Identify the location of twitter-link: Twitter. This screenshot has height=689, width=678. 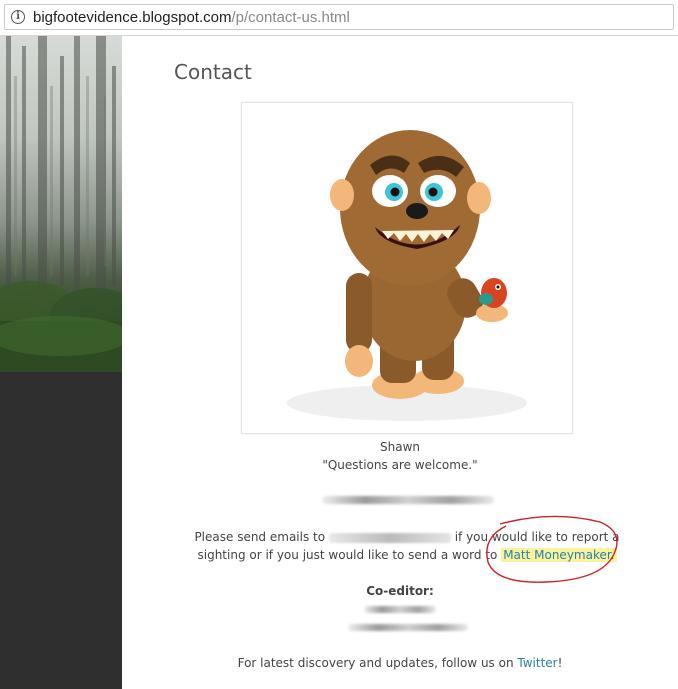
(537, 663).